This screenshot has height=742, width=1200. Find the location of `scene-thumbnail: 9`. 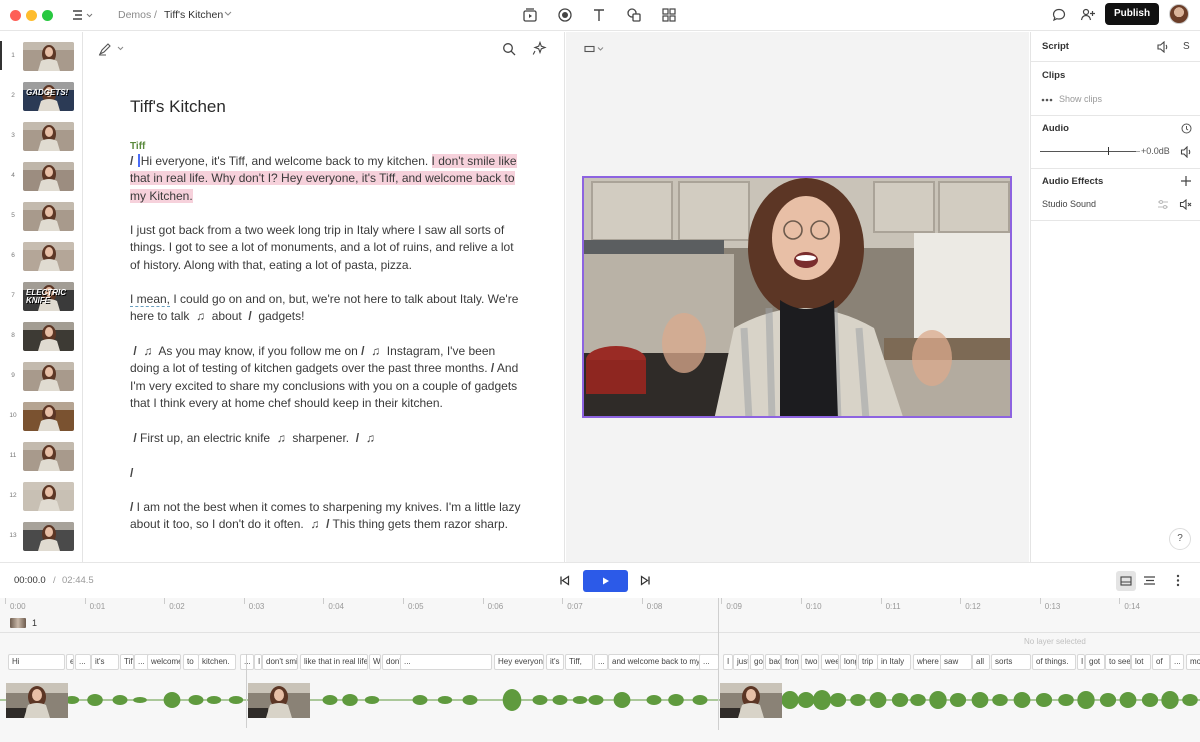

scene-thumbnail: 9 is located at coordinates (41, 378).